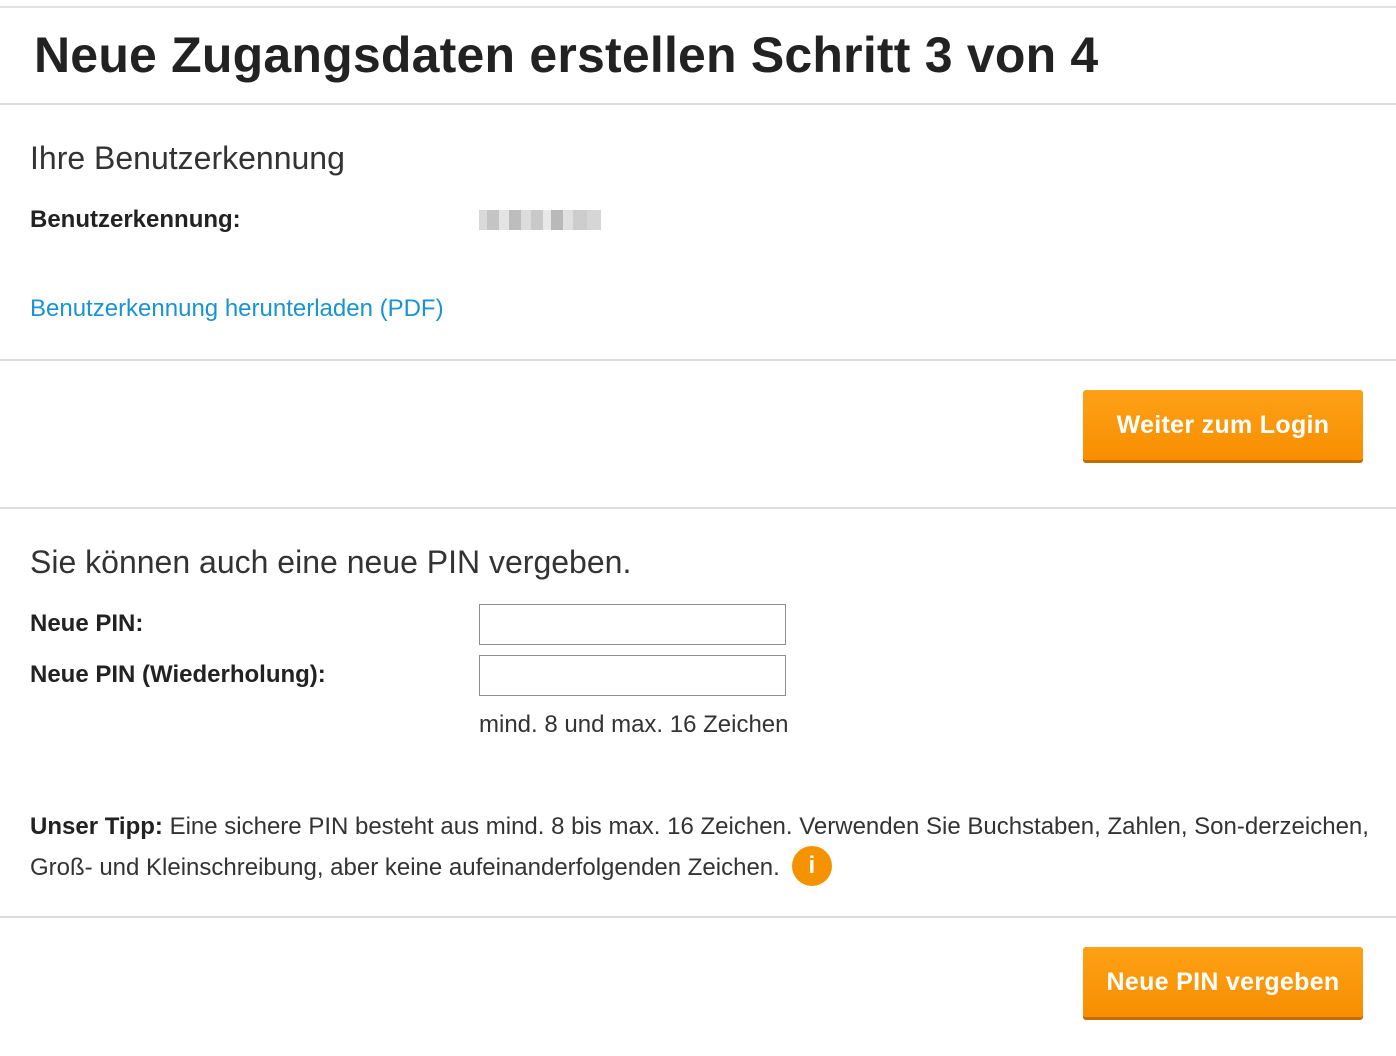  Describe the element at coordinates (87, 623) in the screenshot. I see `new-pin-label: Neue PIN:` at that location.